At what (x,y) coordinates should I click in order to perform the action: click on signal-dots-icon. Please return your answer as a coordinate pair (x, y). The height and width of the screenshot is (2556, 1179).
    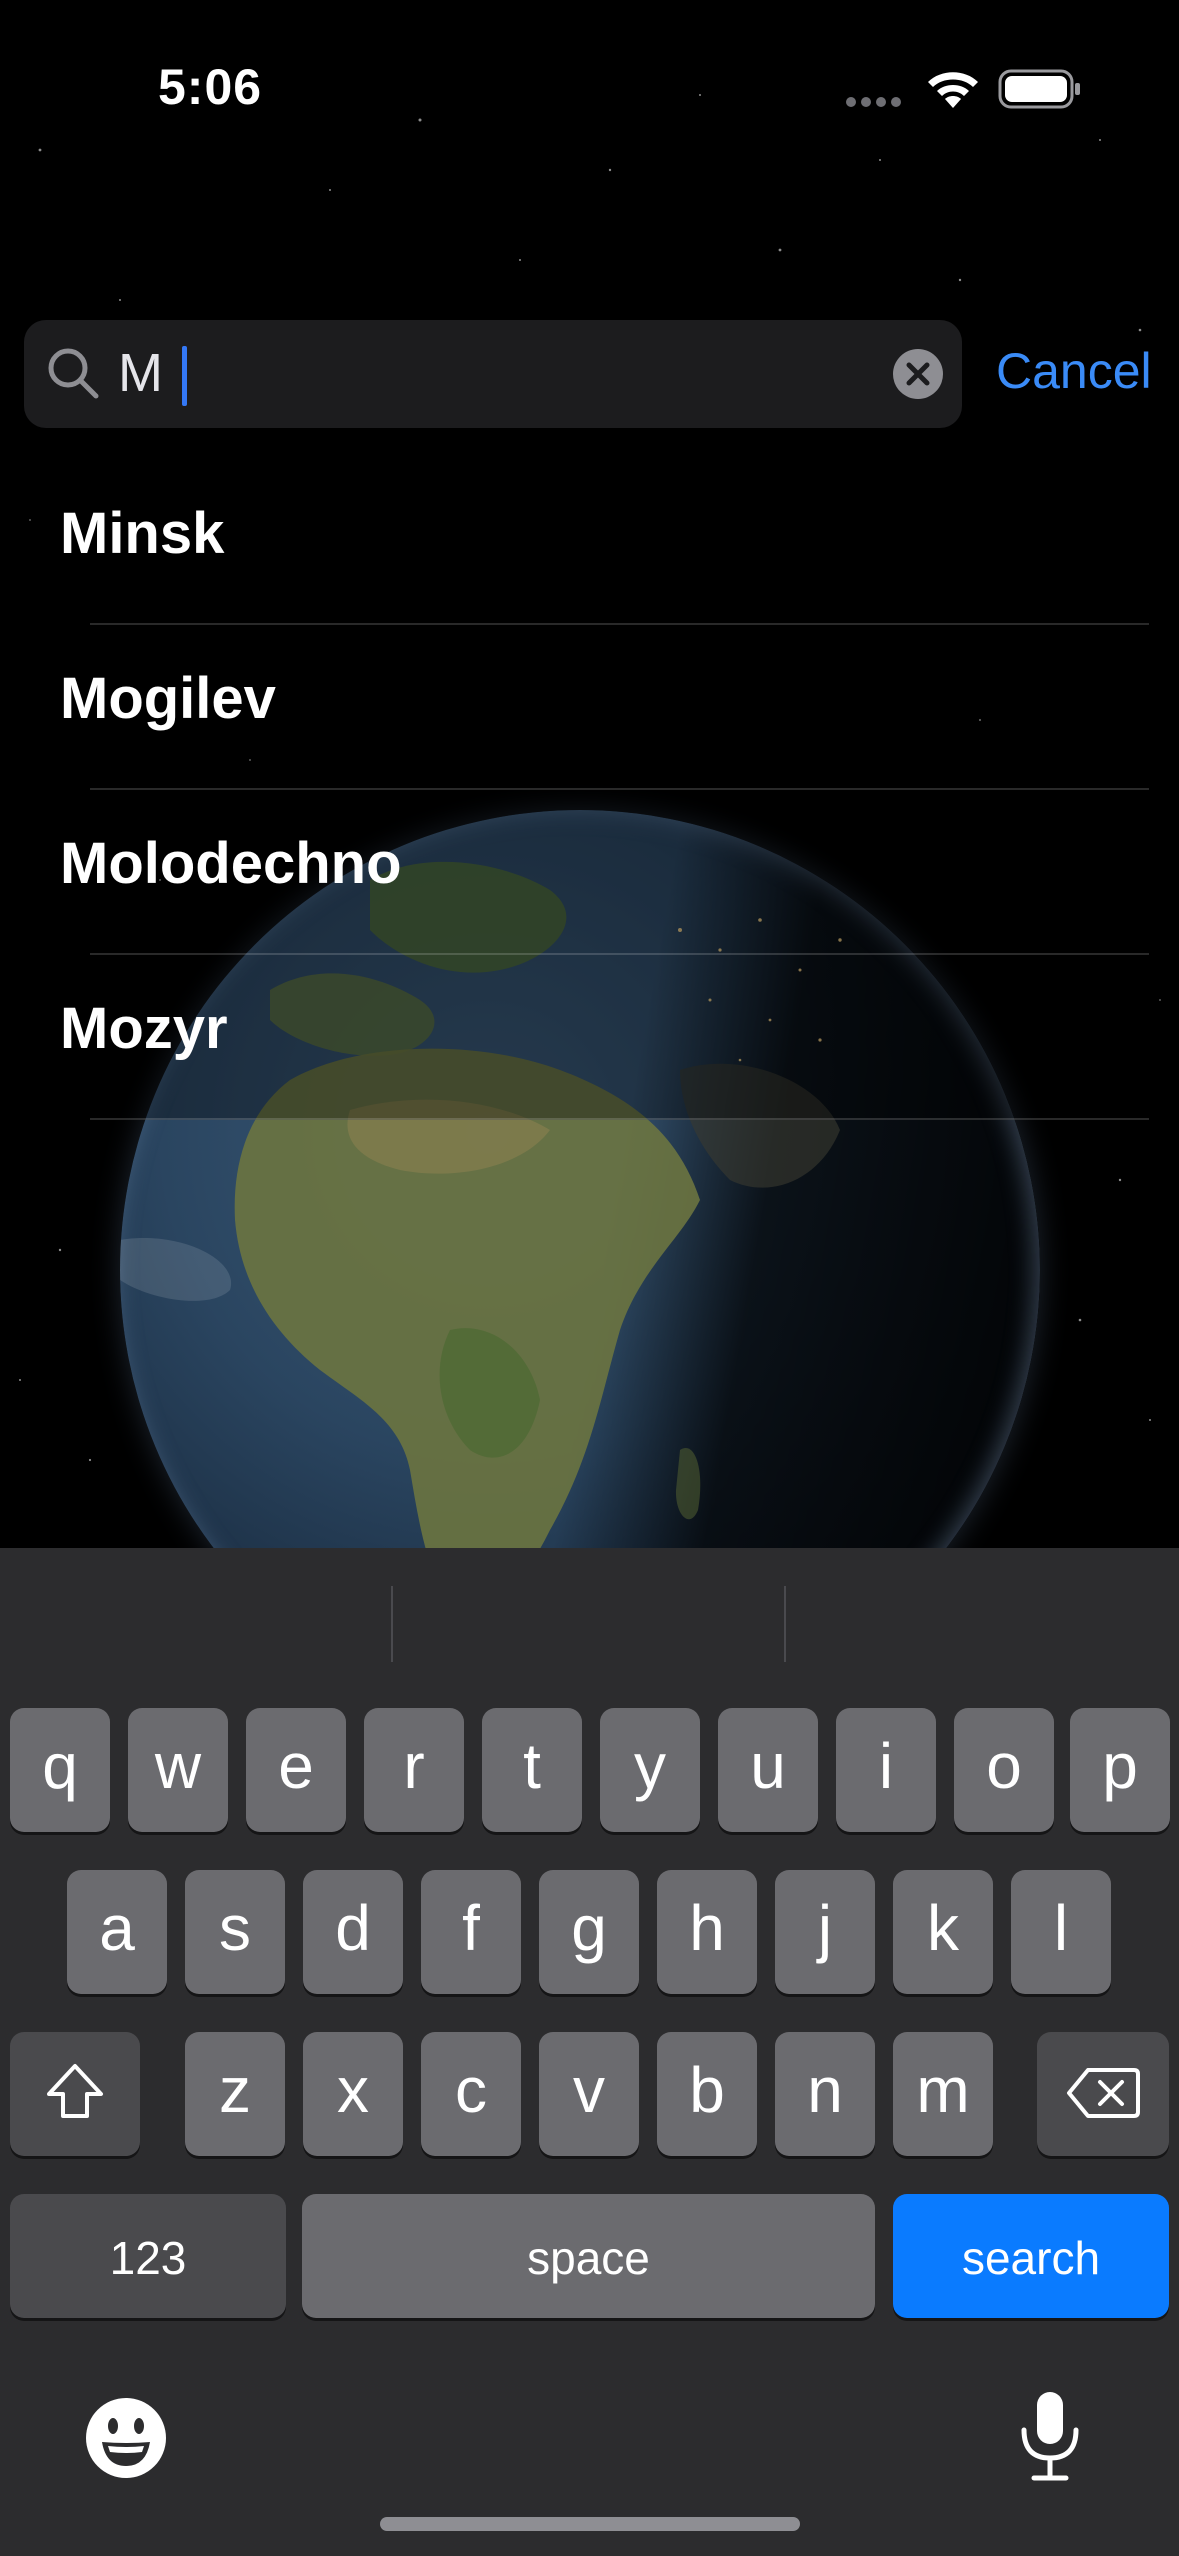
    Looking at the image, I should click on (873, 102).